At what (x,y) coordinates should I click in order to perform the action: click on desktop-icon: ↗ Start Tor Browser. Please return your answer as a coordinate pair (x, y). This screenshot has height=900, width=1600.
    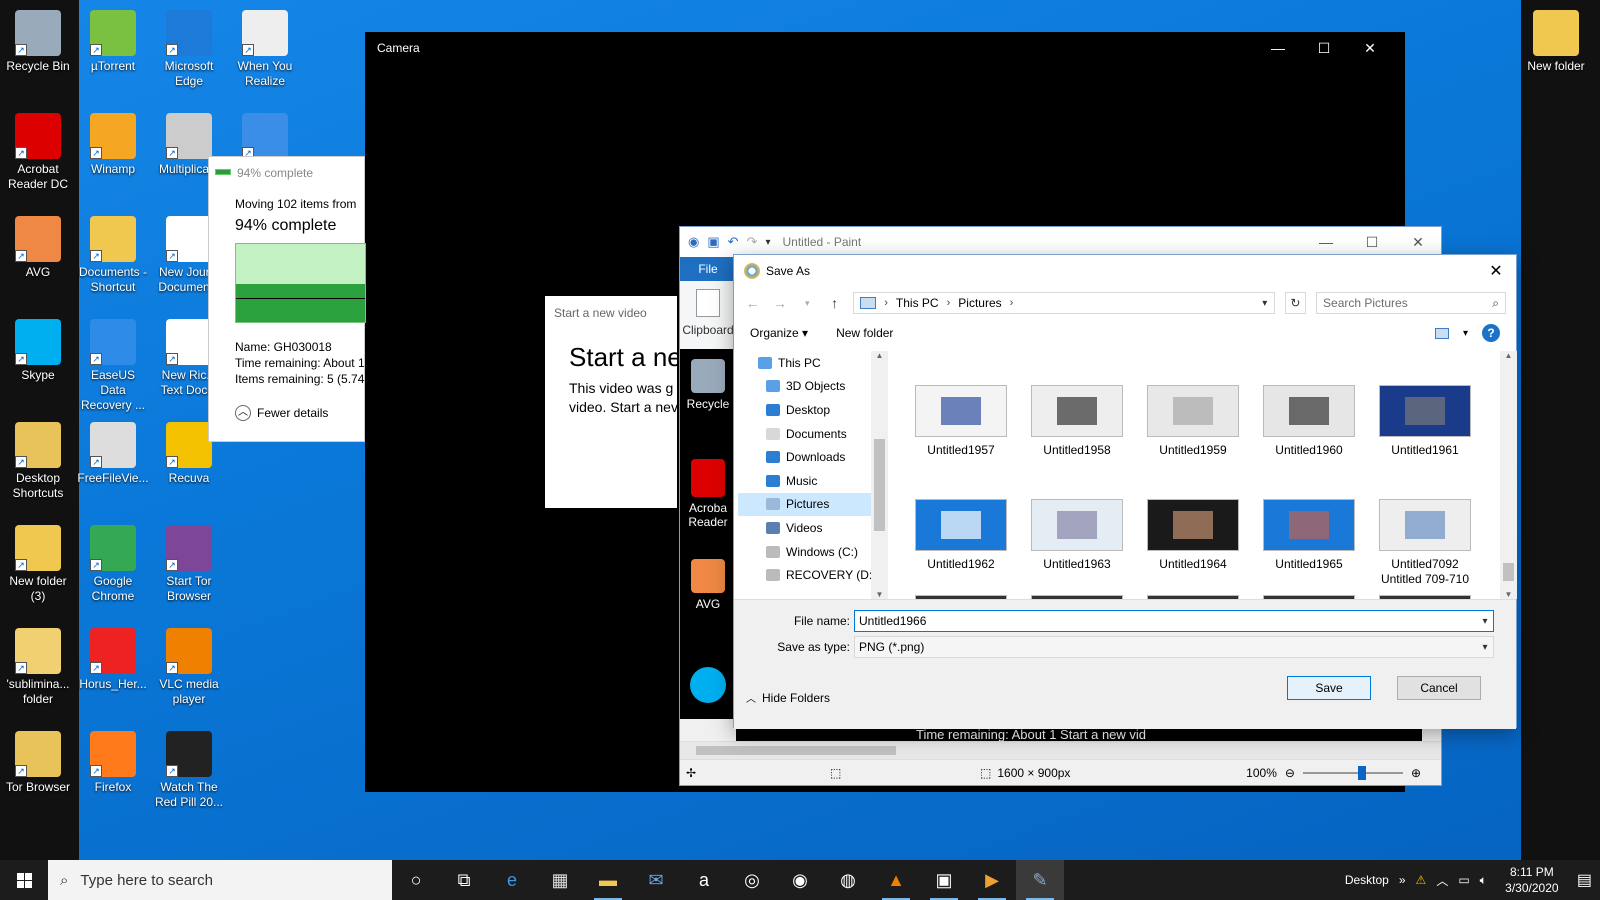
    Looking at the image, I should click on (189, 561).